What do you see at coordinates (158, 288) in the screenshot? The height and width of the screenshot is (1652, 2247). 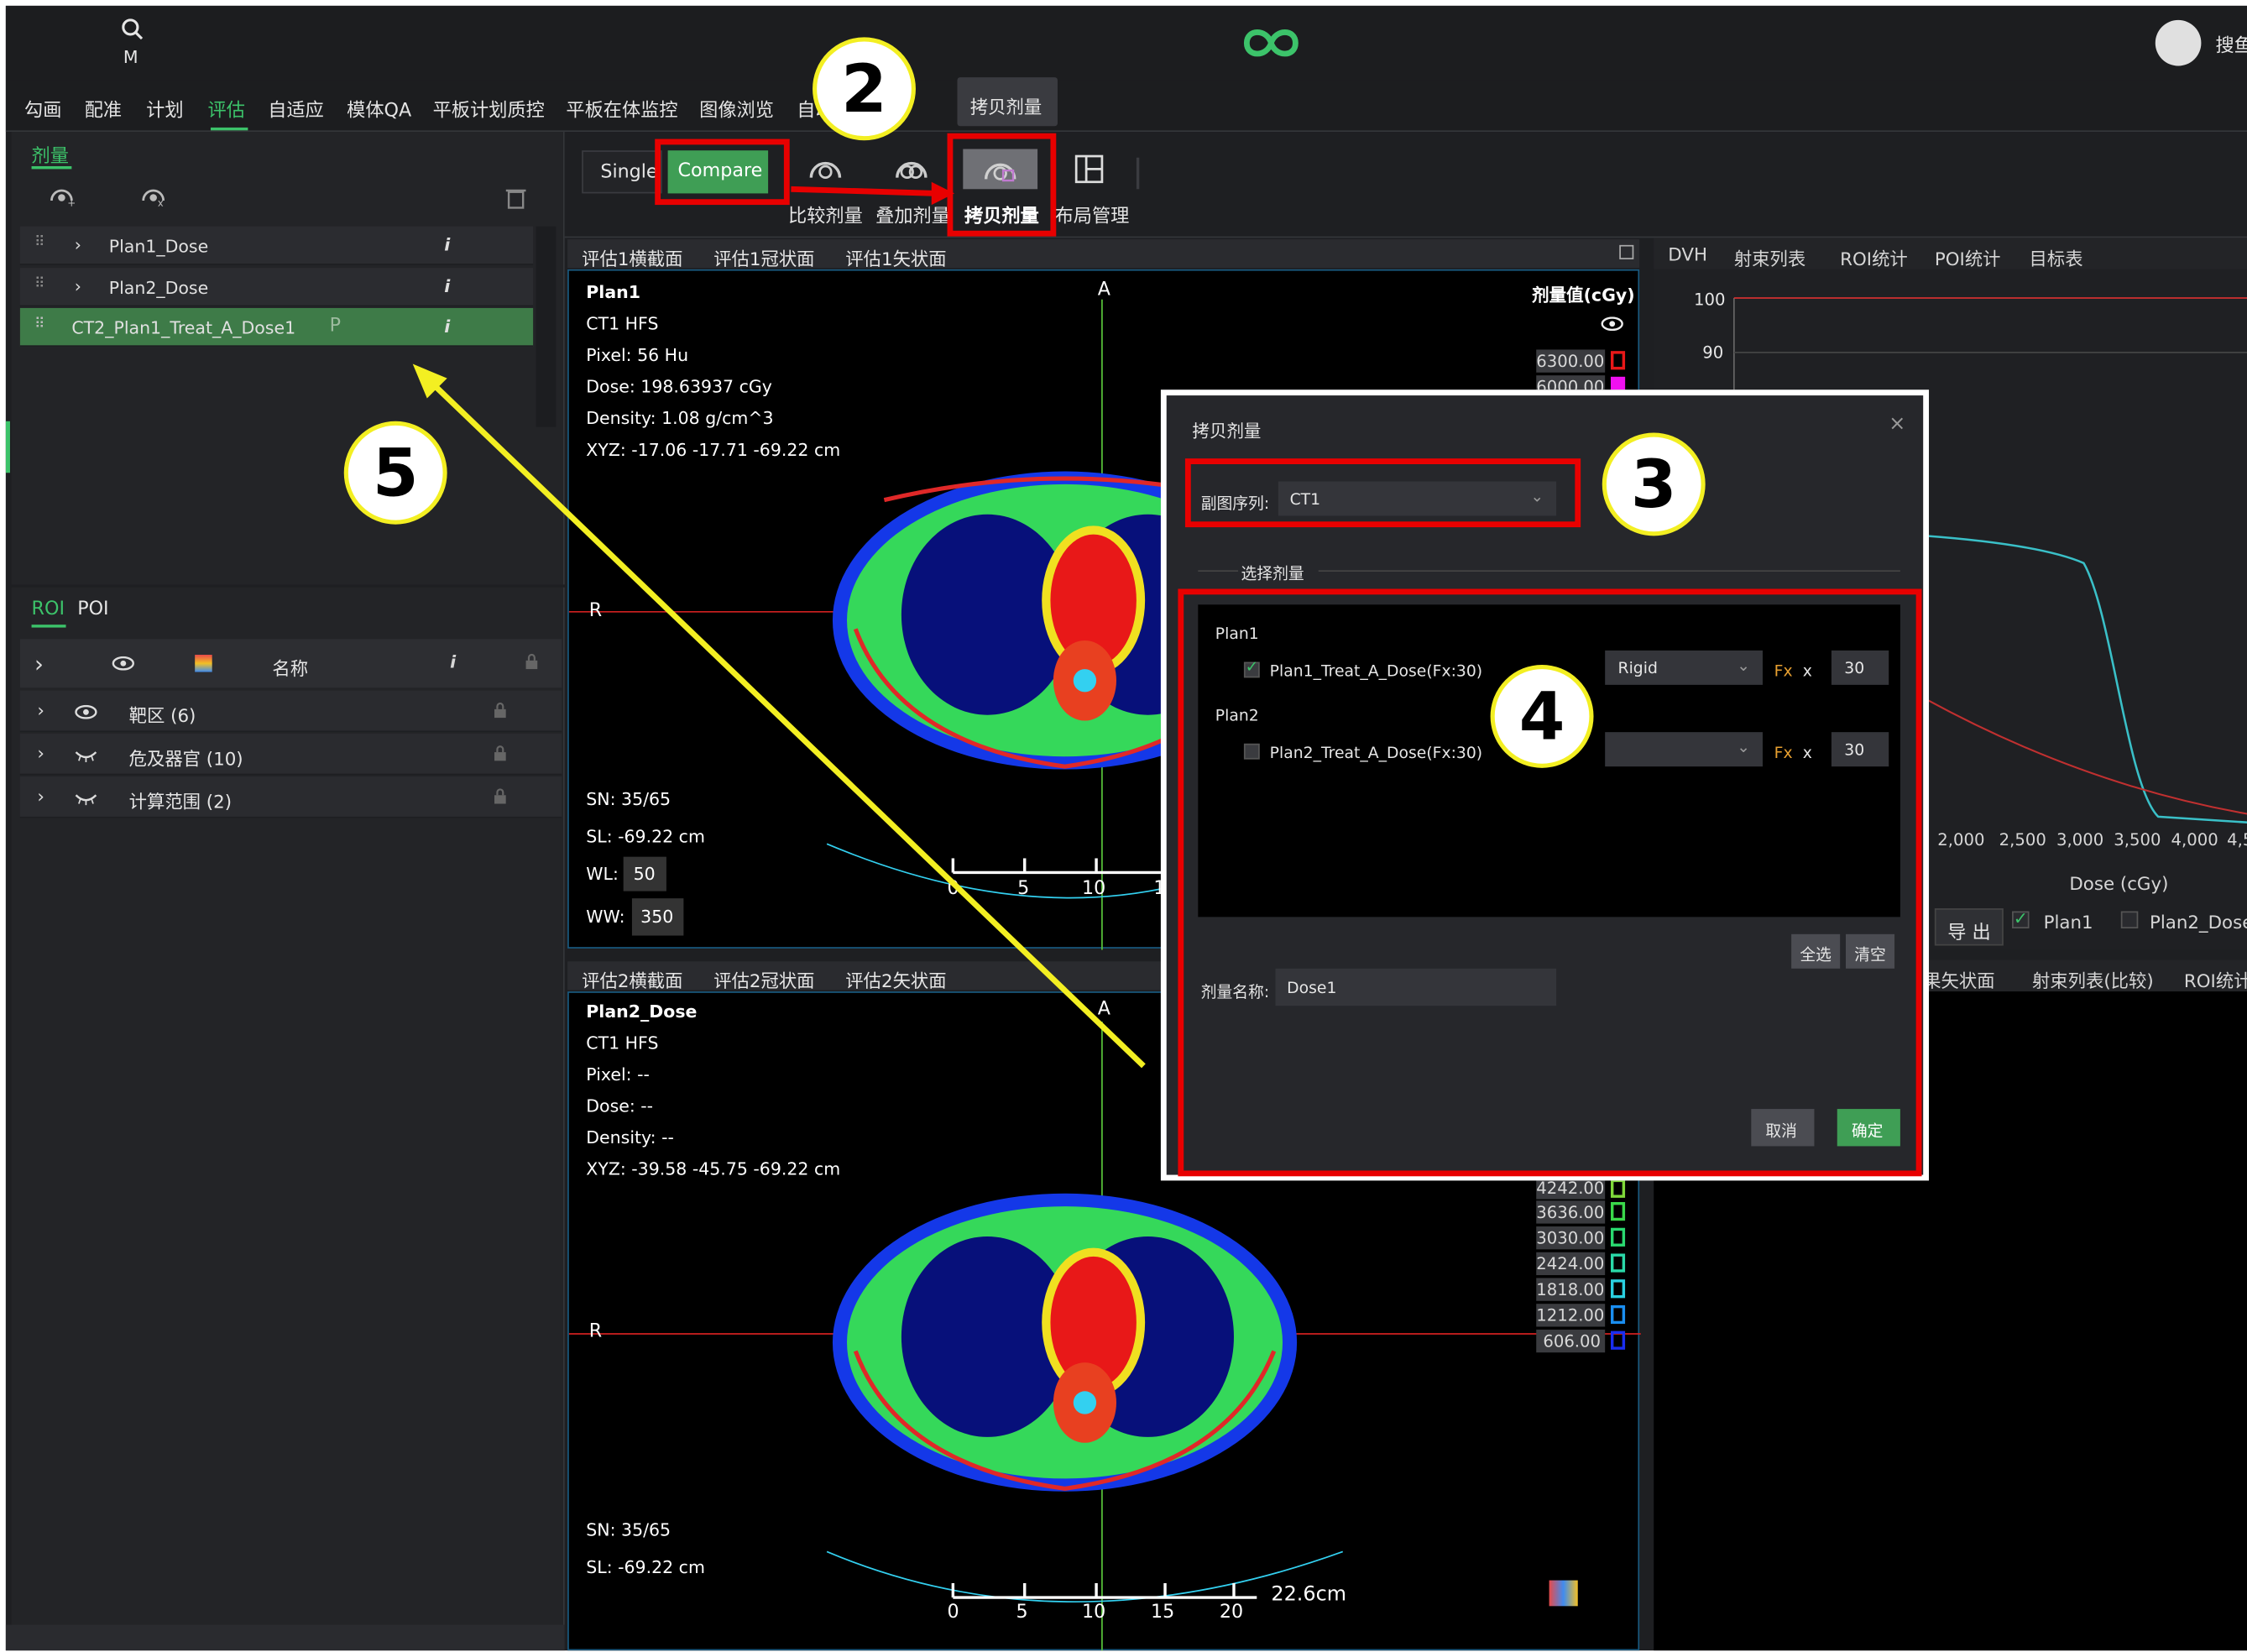 I see `dose-row-label: Plan2_Dose` at bounding box center [158, 288].